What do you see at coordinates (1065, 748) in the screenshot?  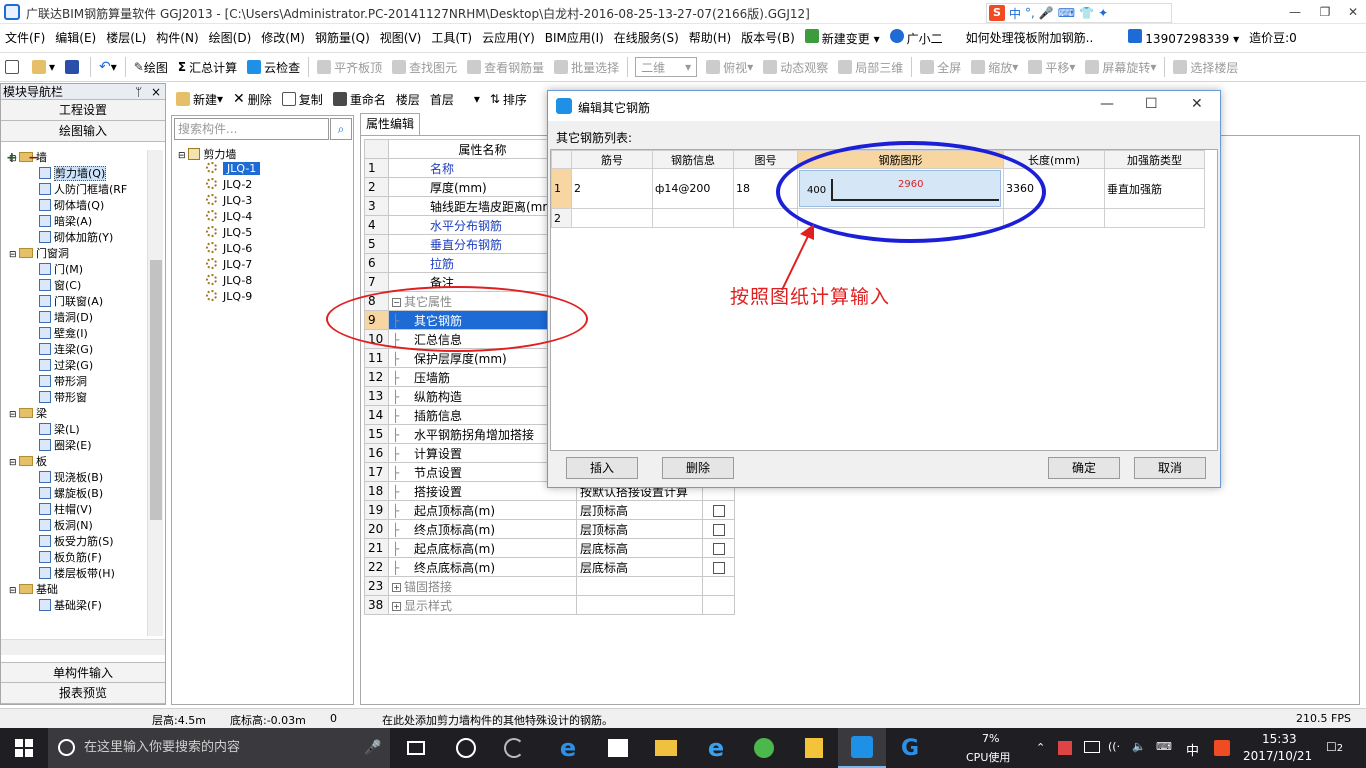 I see `tray-app-icon` at bounding box center [1065, 748].